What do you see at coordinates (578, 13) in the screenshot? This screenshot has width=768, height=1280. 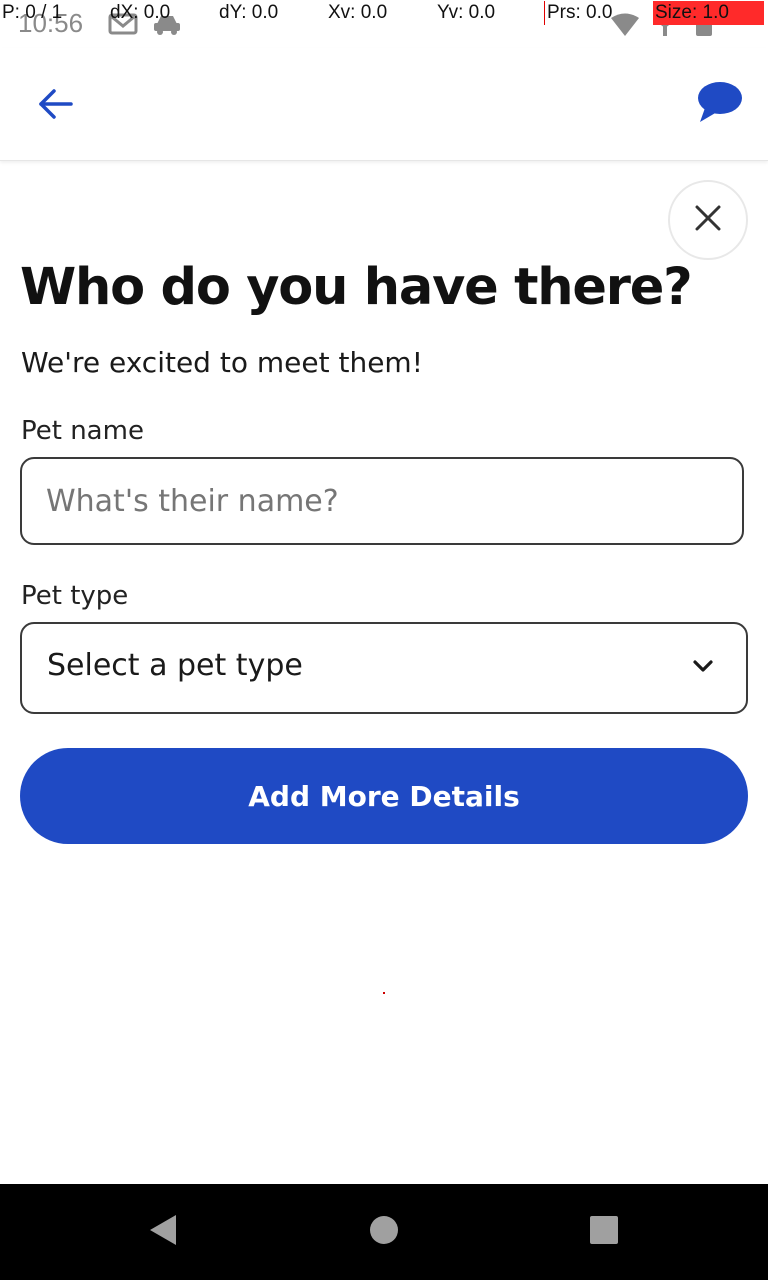 I see `overlay-pressure: Prs: 0.0` at bounding box center [578, 13].